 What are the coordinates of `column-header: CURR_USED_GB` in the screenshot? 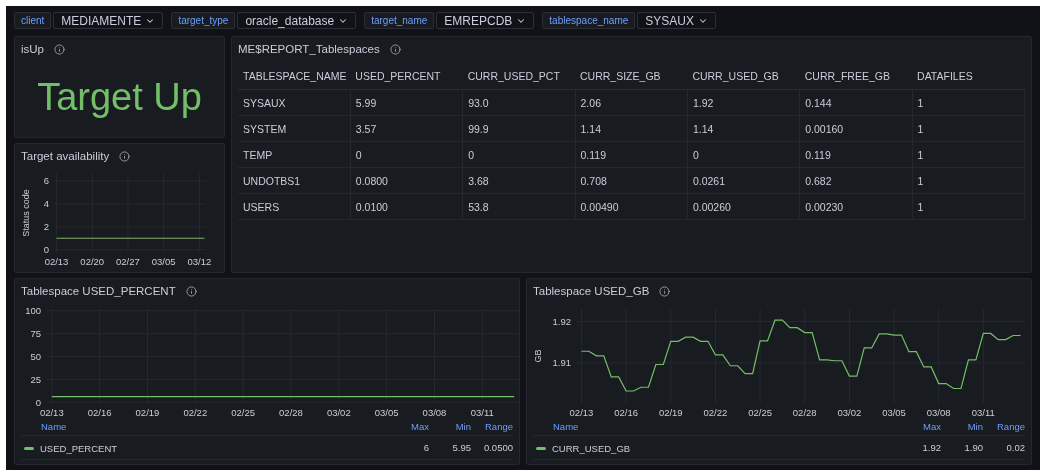 It's located at (743, 76).